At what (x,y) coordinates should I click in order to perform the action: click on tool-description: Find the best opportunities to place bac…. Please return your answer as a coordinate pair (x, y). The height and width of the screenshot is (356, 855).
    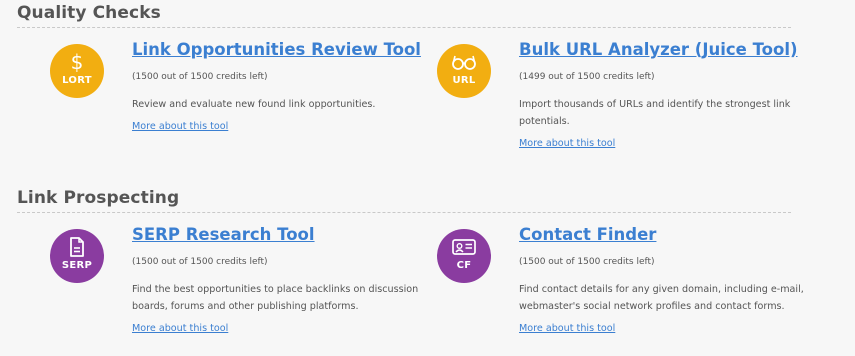
    Looking at the image, I should click on (275, 298).